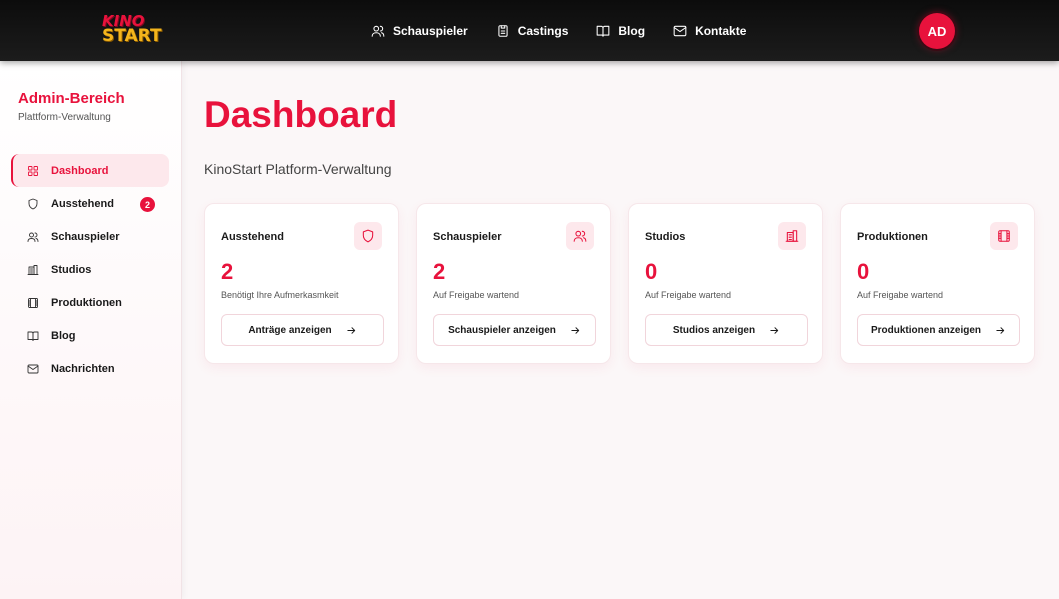 The width and height of the screenshot is (1059, 599). Describe the element at coordinates (572, 30) in the screenshot. I see `main-nav: Schauspieler Castings Blog Kontakte` at that location.